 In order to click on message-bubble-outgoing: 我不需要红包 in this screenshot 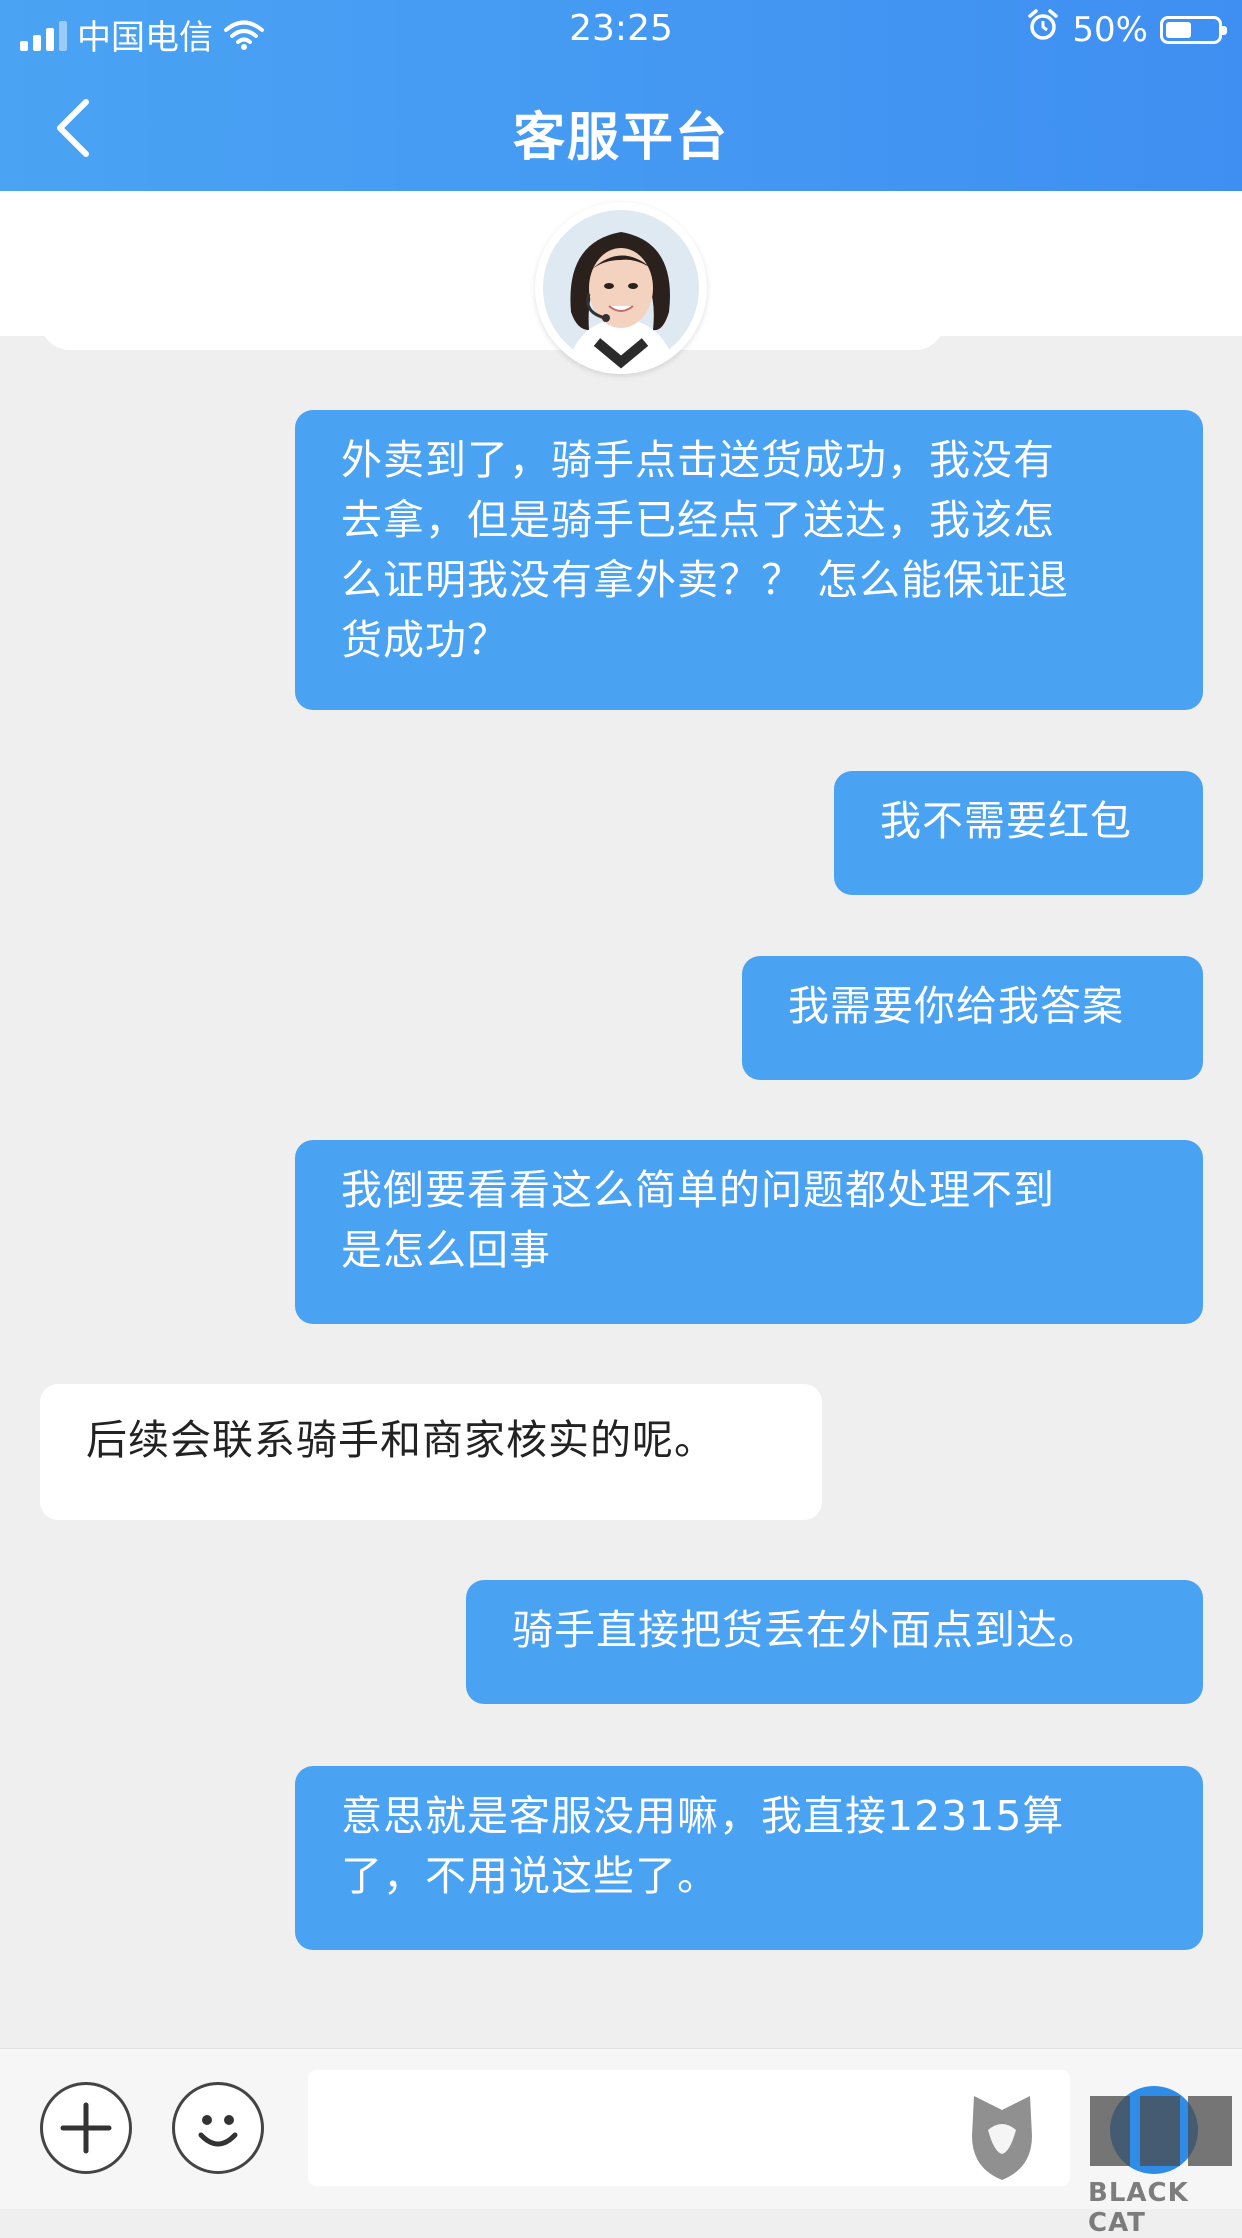, I will do `click(1018, 833)`.